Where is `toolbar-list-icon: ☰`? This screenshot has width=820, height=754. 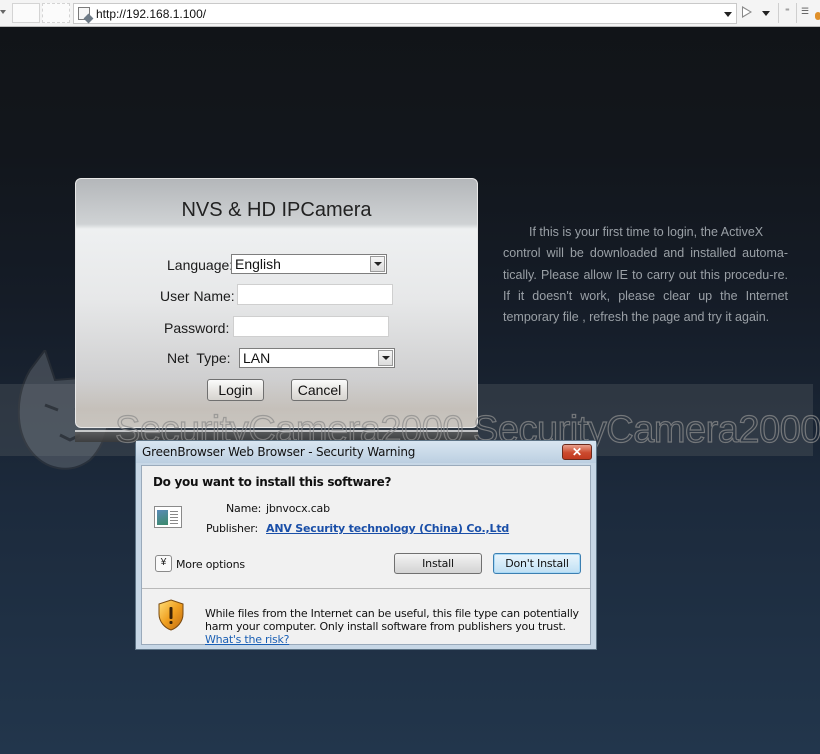 toolbar-list-icon: ☰ is located at coordinates (805, 11).